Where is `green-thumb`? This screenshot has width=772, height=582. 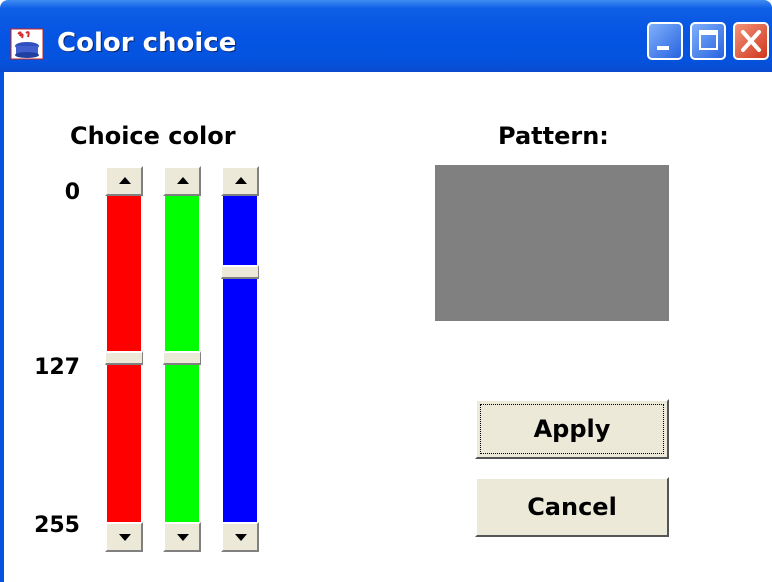
green-thumb is located at coordinates (182, 358).